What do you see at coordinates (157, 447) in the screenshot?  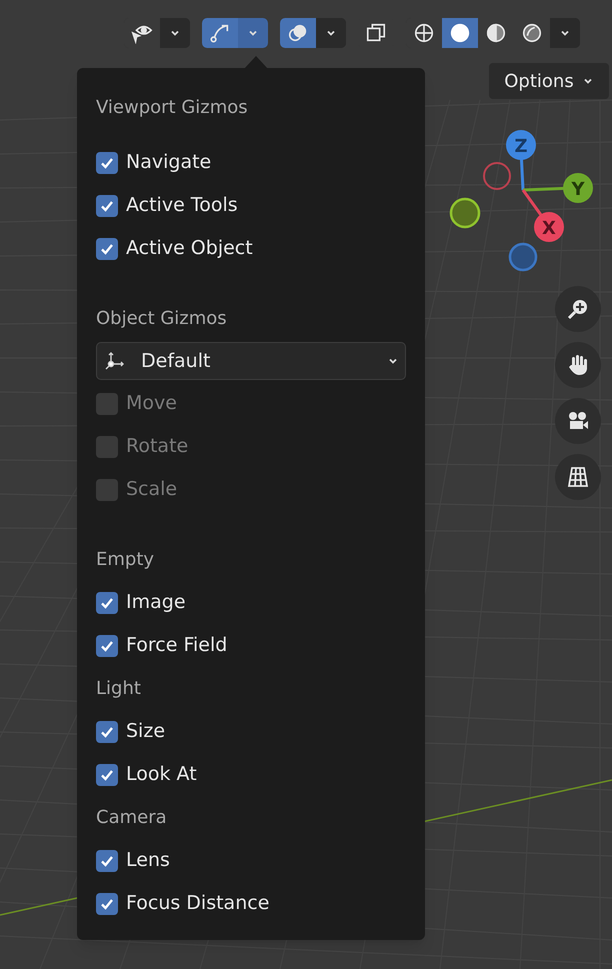 I see `checkbox-label: Rotate` at bounding box center [157, 447].